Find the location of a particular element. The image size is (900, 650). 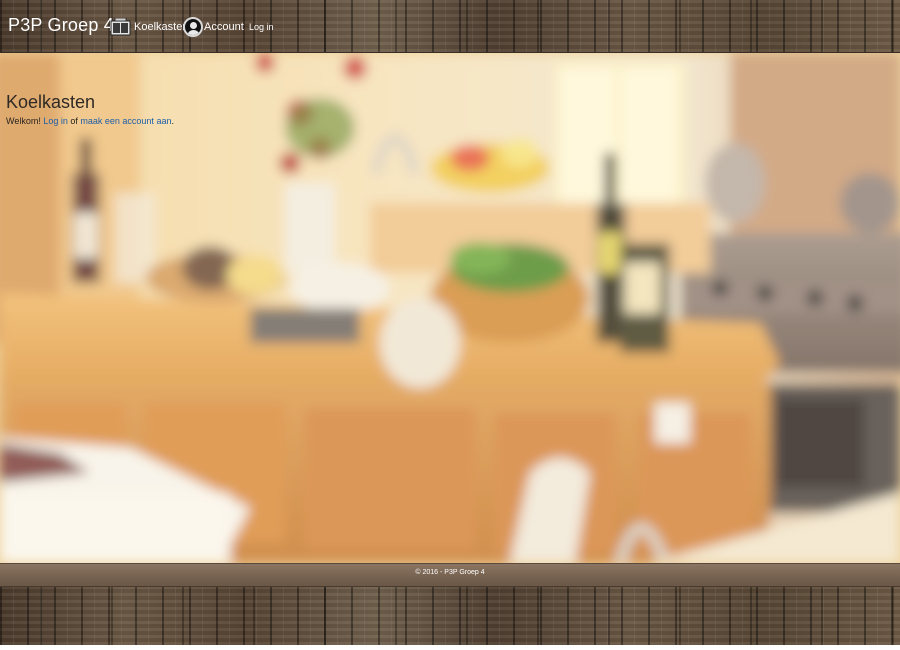

welcome-message: Welkom! Log in of maak een account aan. is located at coordinates (90, 121).